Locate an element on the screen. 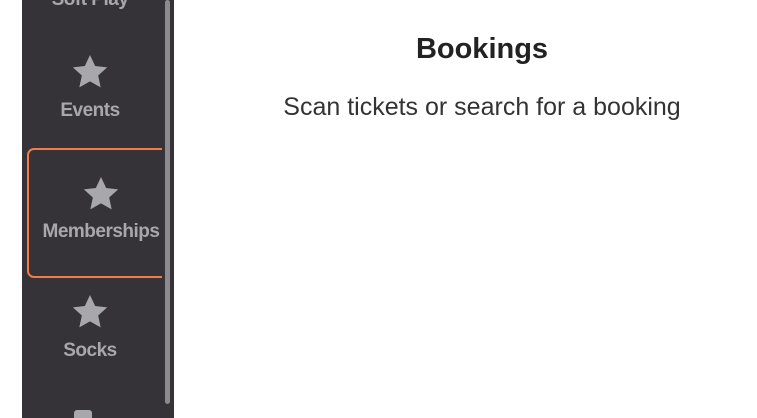 The height and width of the screenshot is (418, 757). page-subtitle: Scan tickets or search for a booking is located at coordinates (482, 107).